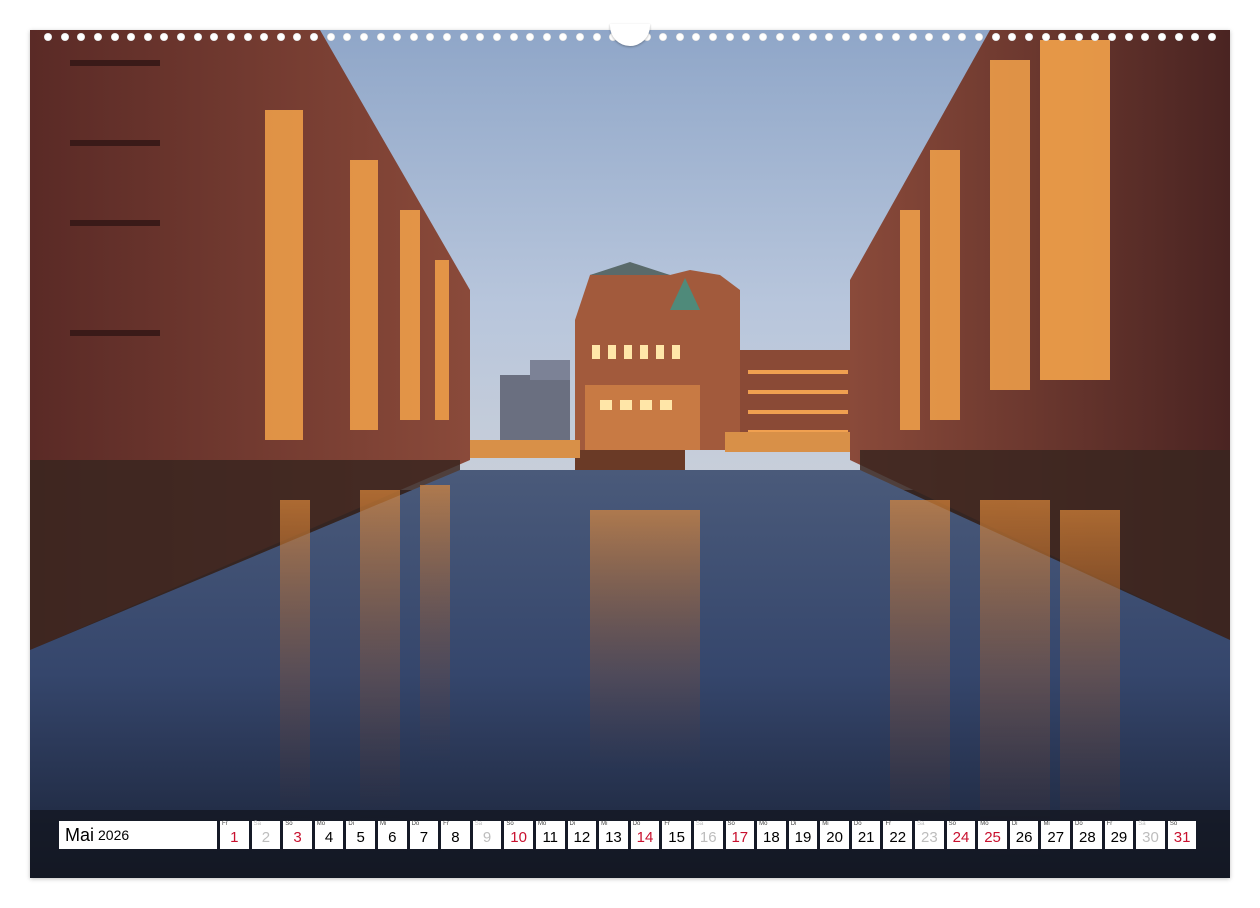 The width and height of the screenshot is (1260, 908). Describe the element at coordinates (929, 837) in the screenshot. I see `day-number: 23` at that location.